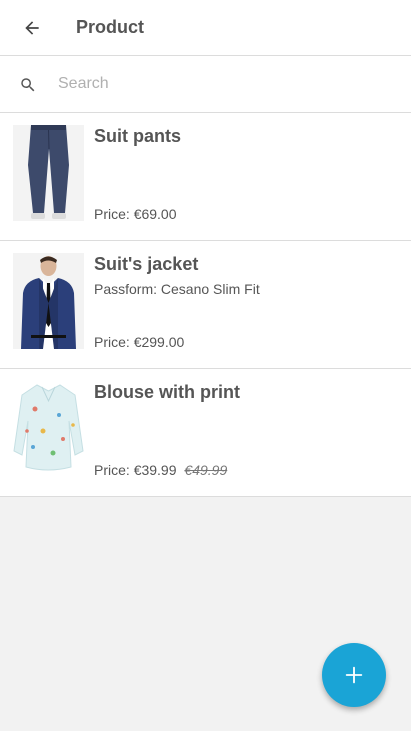  I want to click on product-image-suit-pants, so click(48, 173).